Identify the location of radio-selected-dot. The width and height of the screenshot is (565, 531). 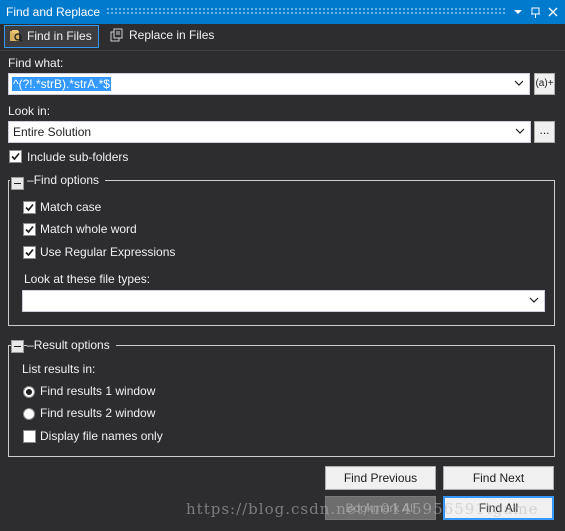
(29, 392).